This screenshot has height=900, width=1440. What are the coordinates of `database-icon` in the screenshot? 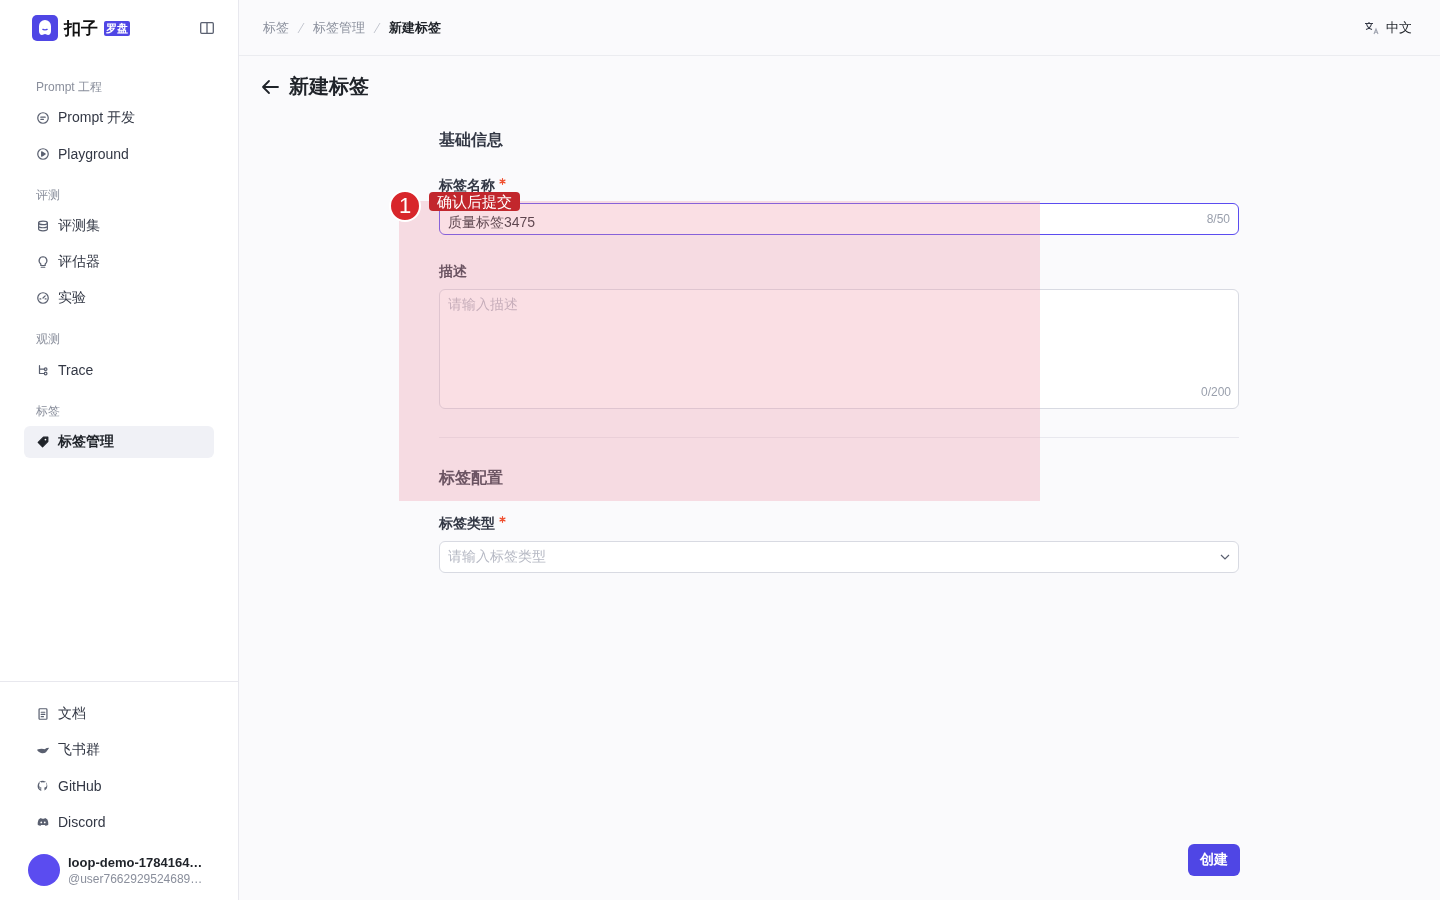 It's located at (43, 226).